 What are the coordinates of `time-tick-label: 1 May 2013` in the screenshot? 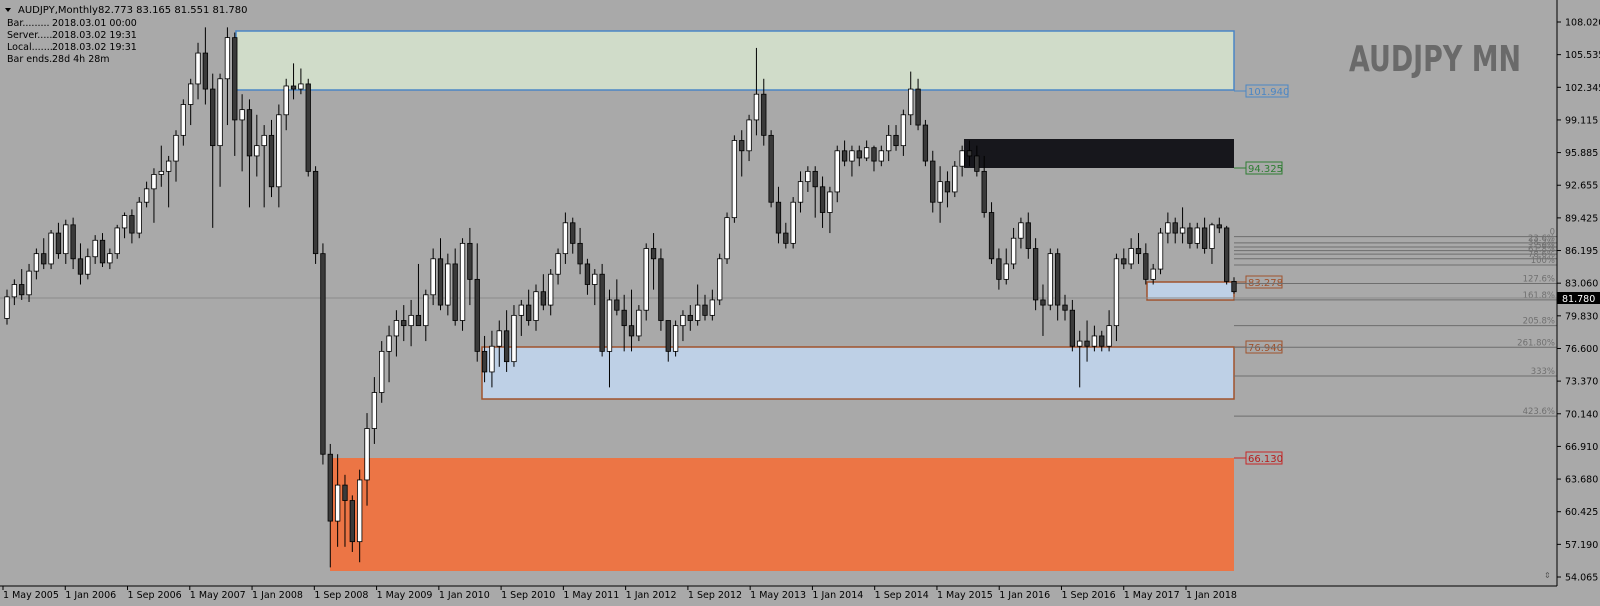 It's located at (778, 595).